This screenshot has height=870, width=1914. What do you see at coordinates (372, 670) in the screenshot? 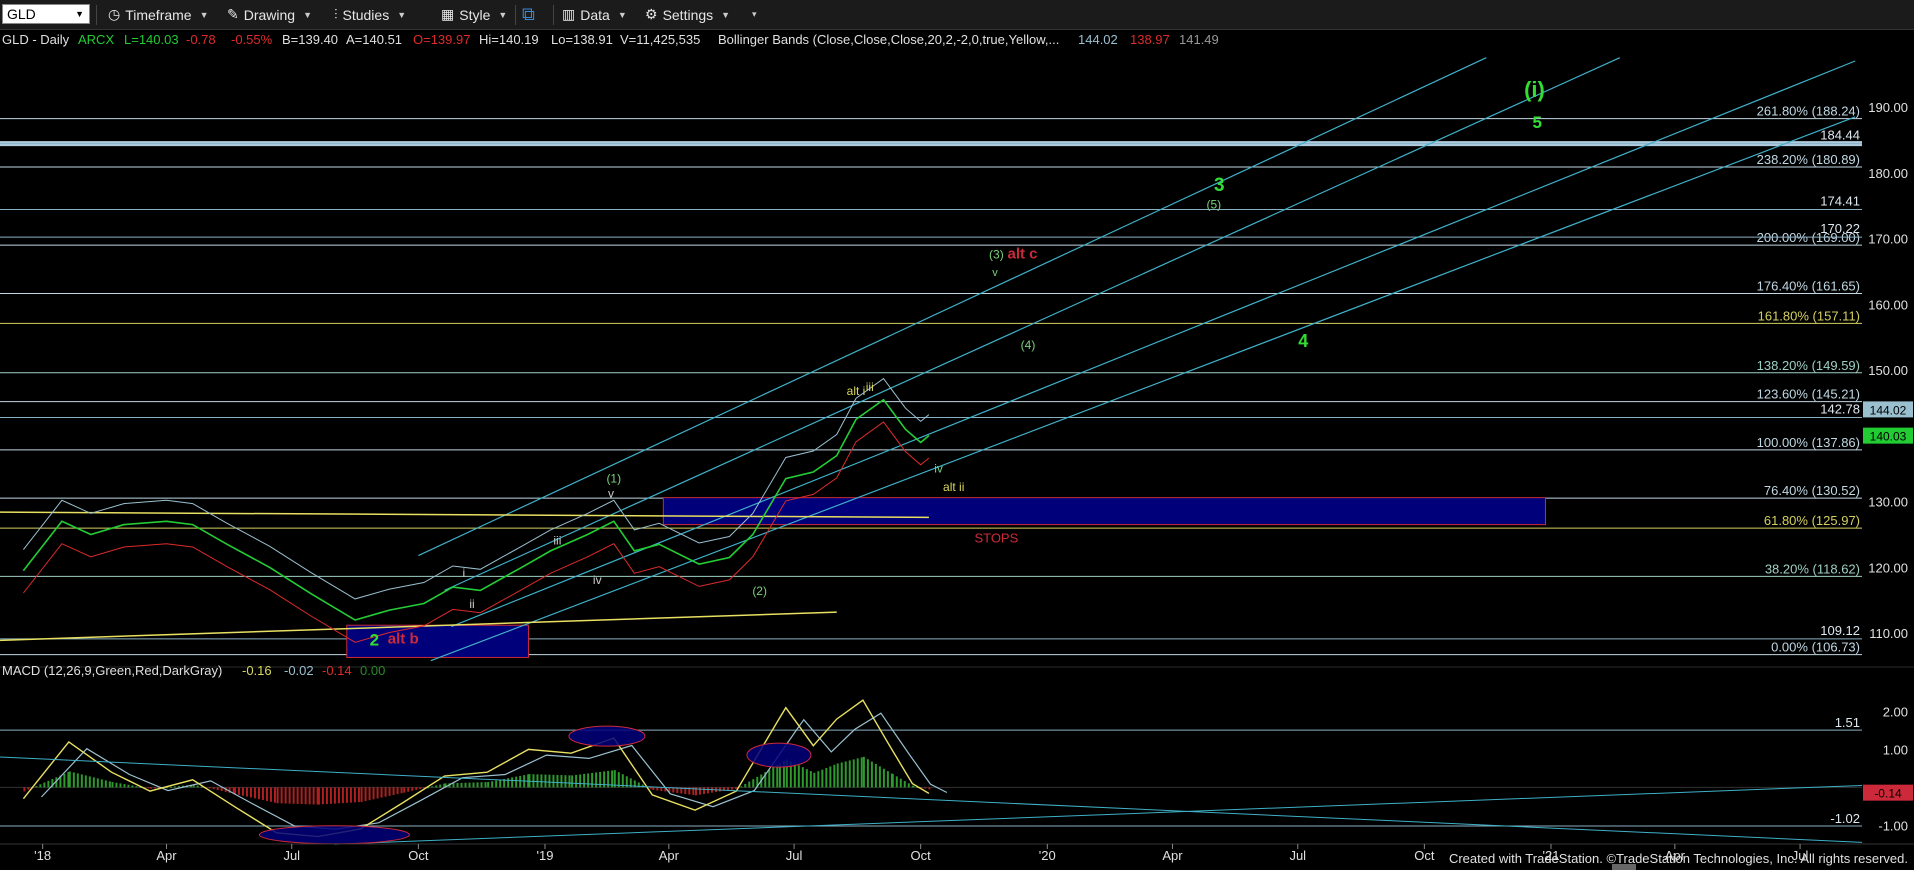
I see `macd-zero: 0.00` at bounding box center [372, 670].